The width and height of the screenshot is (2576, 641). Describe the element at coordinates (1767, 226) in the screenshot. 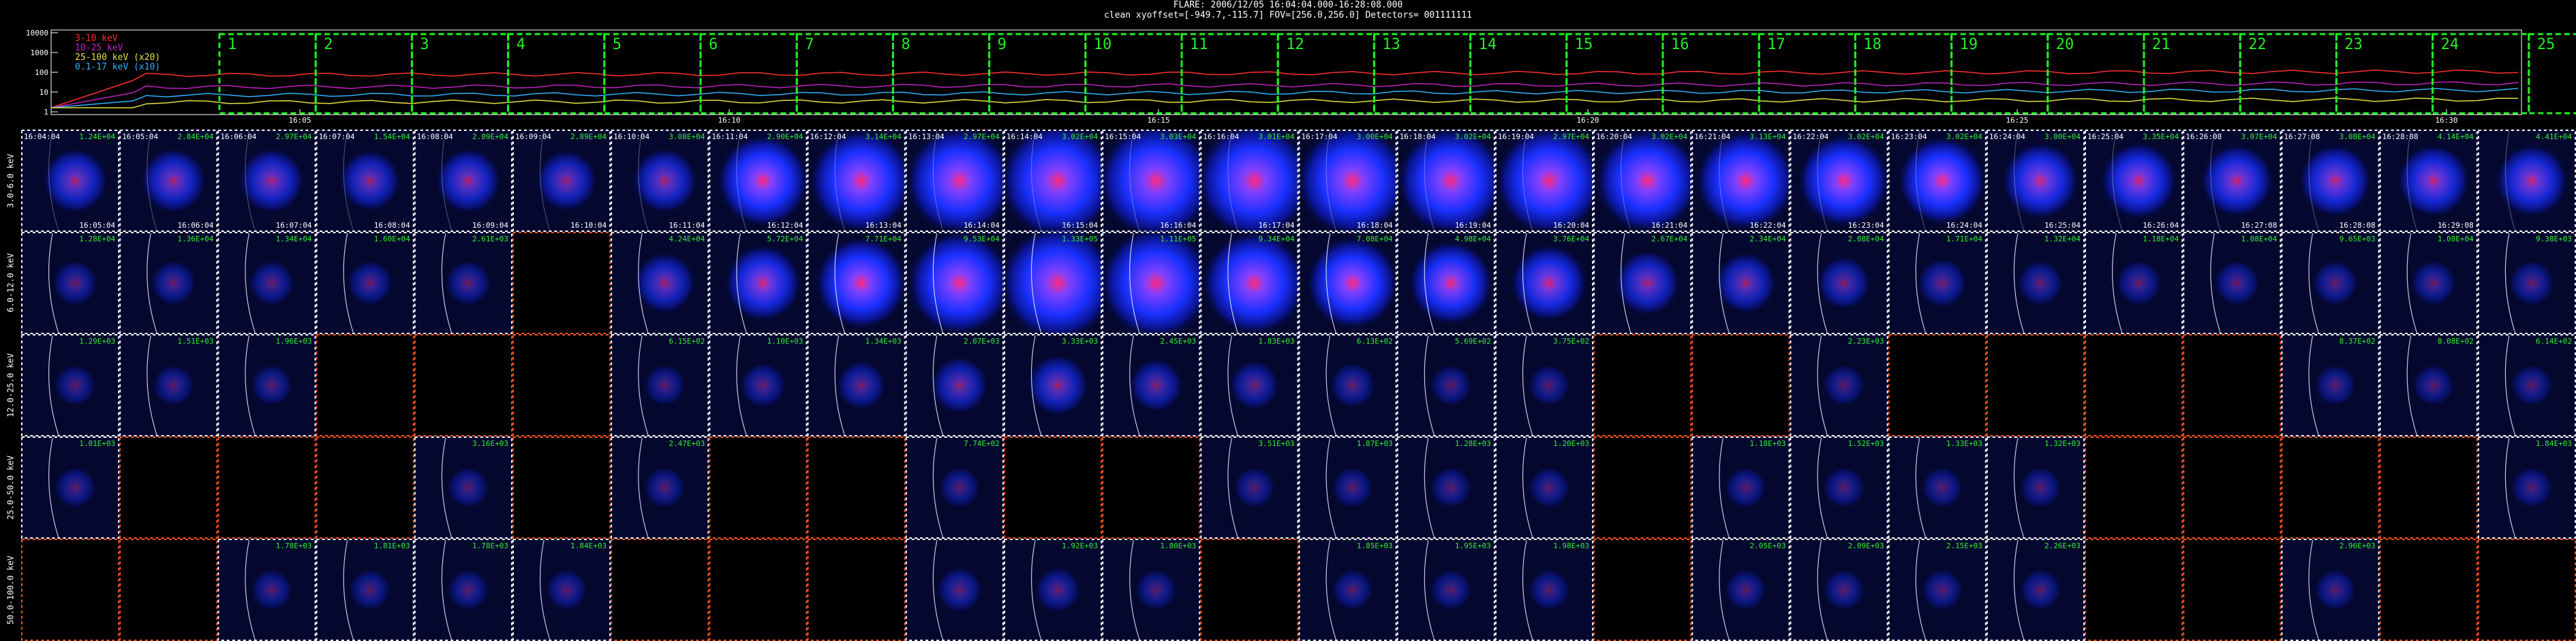

I see `cell-end-time: 16:22:04` at that location.